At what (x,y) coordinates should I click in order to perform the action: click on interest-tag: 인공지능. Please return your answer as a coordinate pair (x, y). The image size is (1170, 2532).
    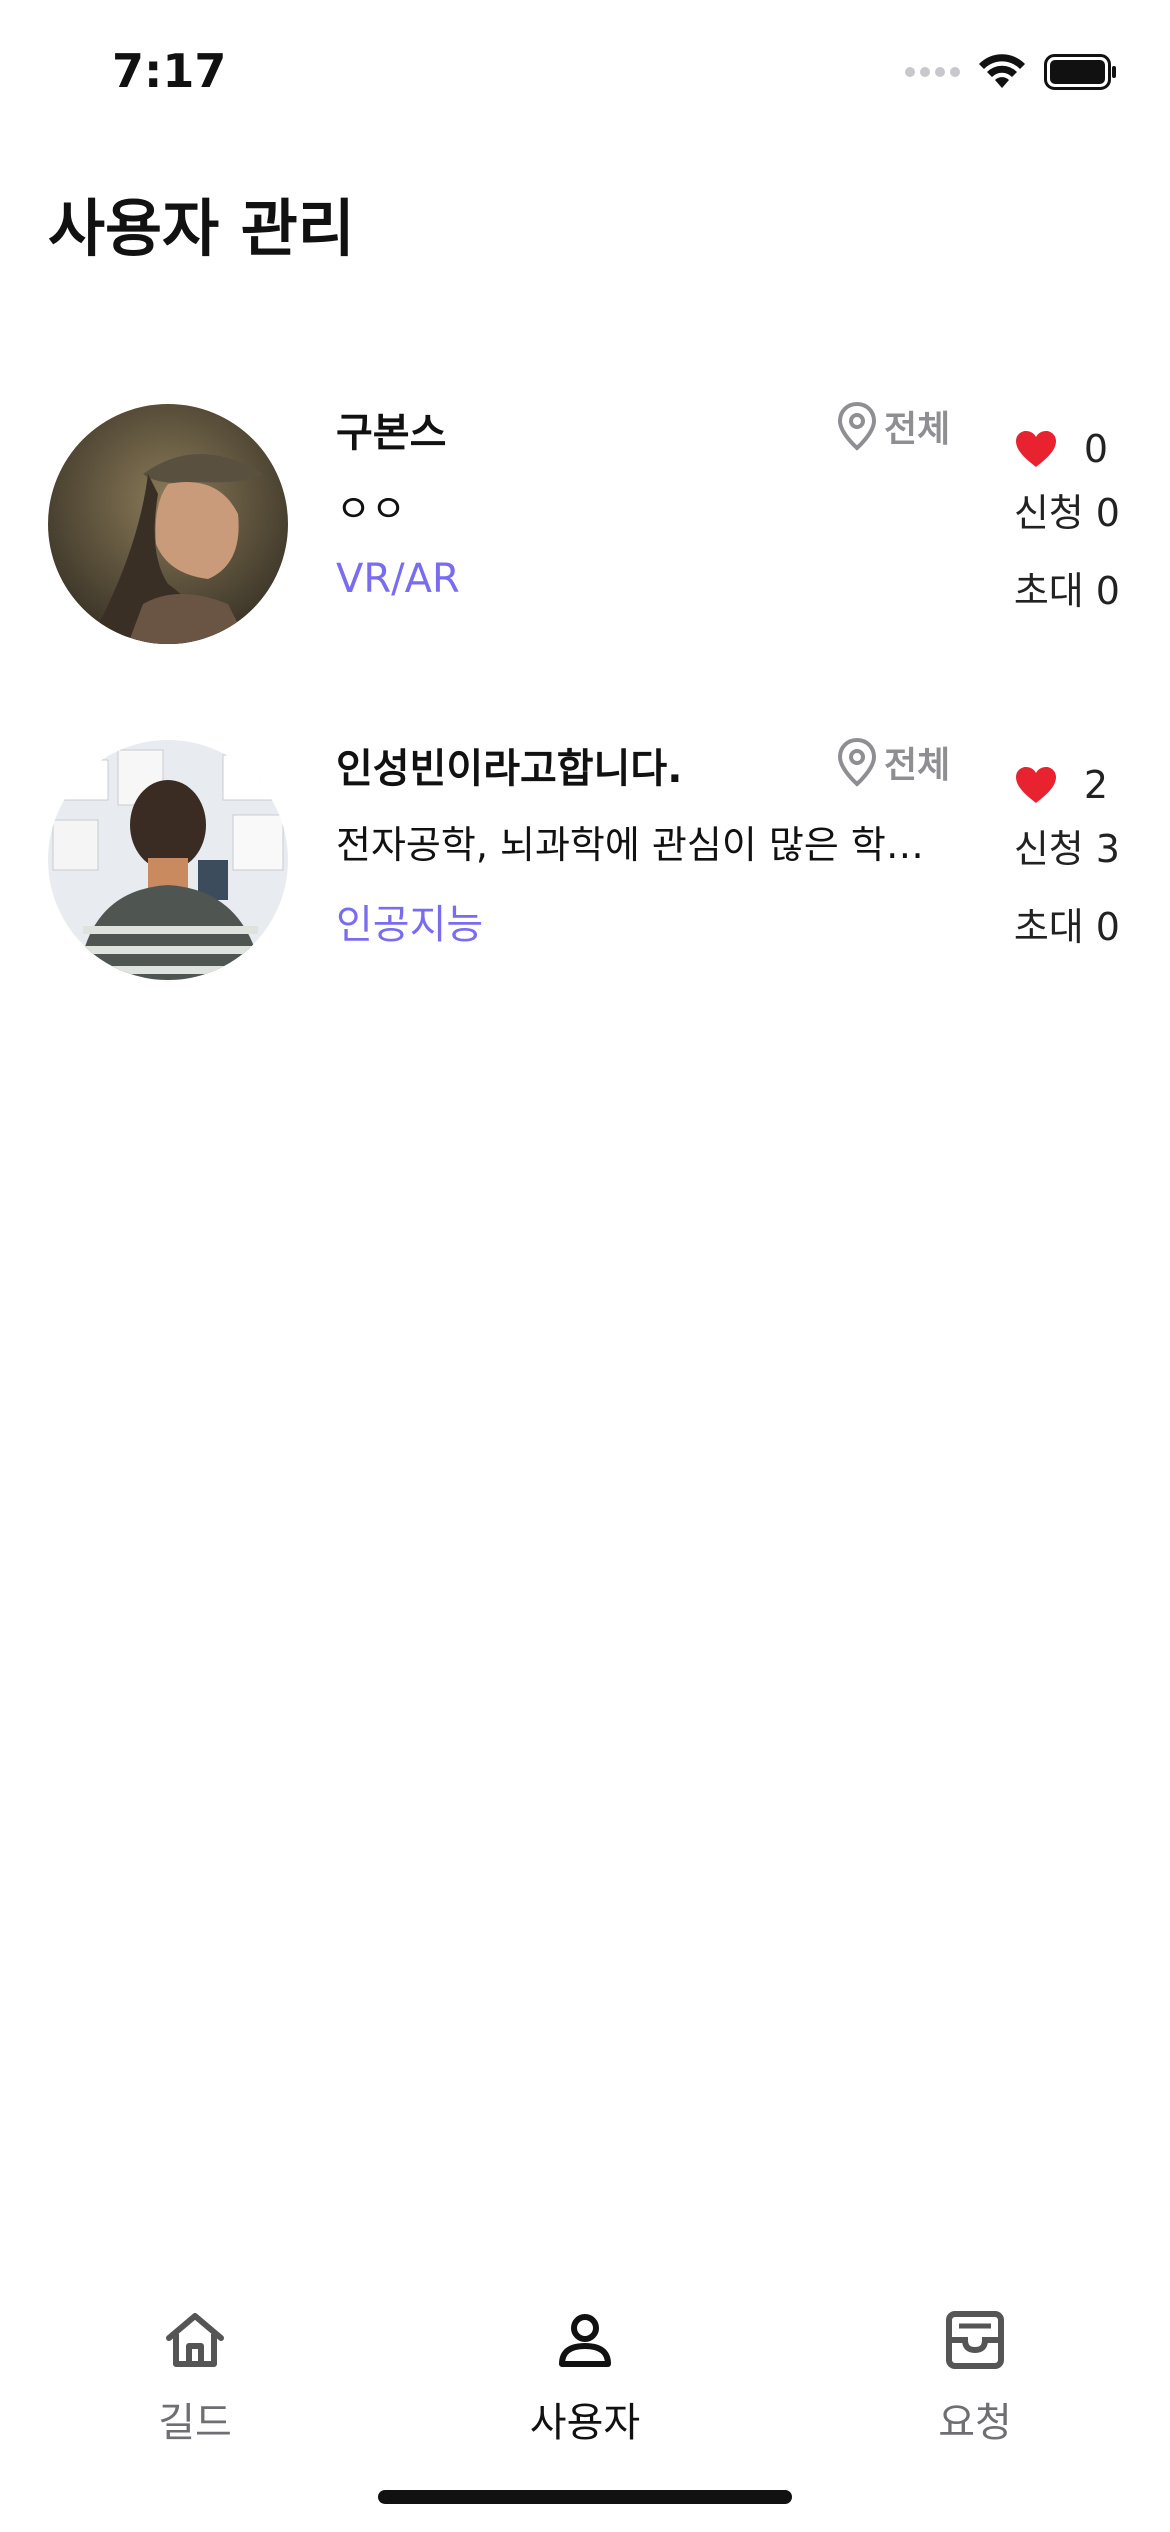
    Looking at the image, I should click on (410, 925).